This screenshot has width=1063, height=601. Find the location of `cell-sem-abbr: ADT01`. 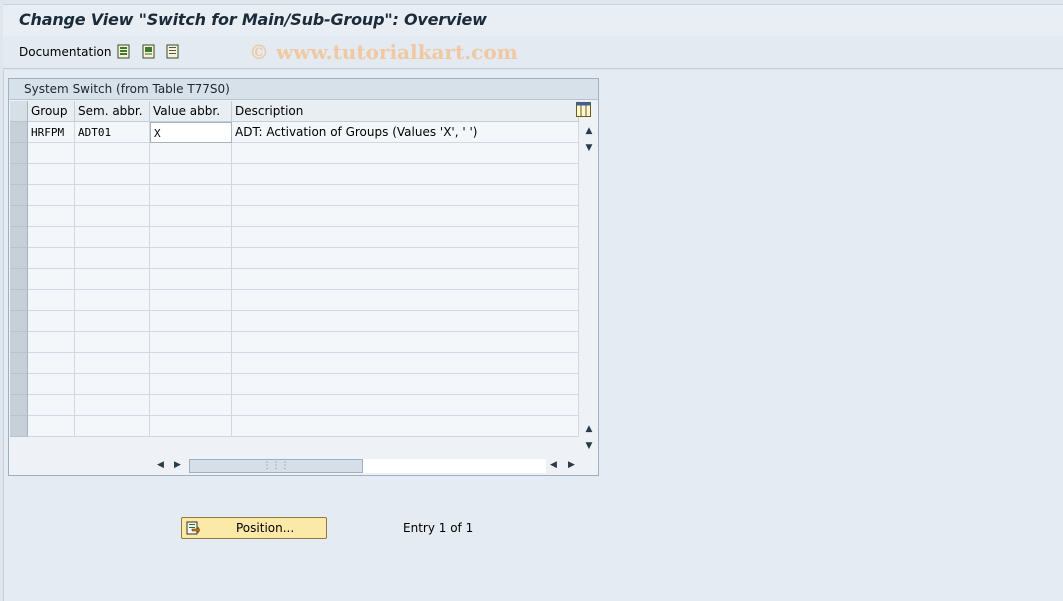

cell-sem-abbr: ADT01 is located at coordinates (112, 132).